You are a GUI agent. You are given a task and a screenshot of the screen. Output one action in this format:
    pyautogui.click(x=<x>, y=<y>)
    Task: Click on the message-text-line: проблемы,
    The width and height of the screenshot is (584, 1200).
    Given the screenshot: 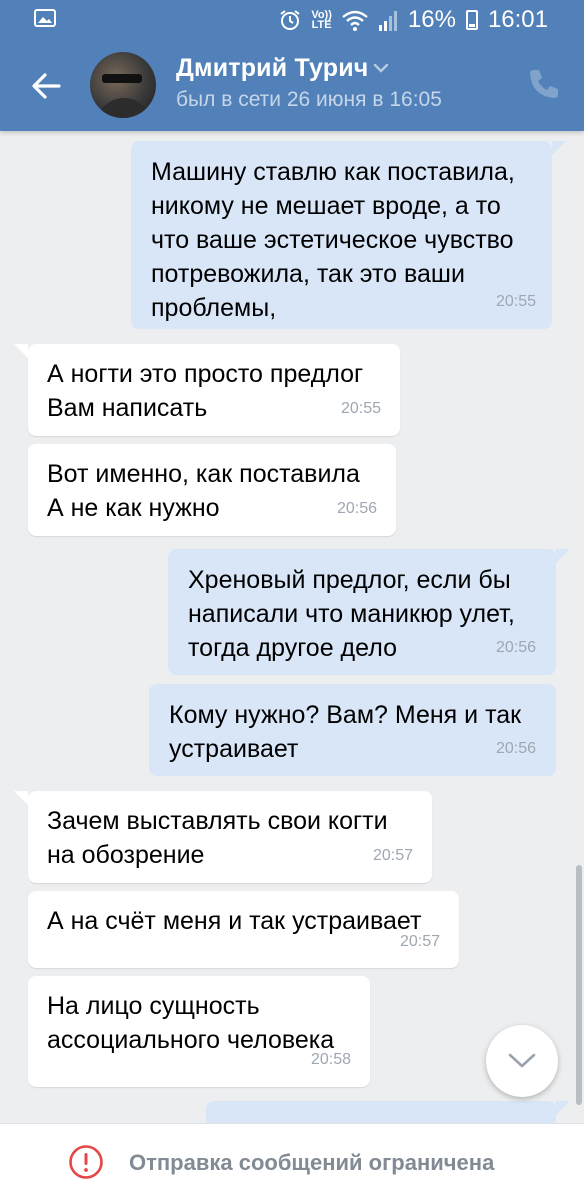 What is the action you would take?
    pyautogui.click(x=214, y=308)
    